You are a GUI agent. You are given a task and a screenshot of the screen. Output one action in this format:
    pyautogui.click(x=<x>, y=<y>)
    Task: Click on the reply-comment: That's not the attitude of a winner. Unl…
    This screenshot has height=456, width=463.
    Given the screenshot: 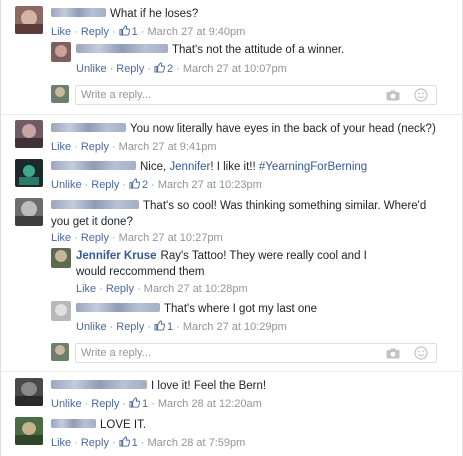 What is the action you would take?
    pyautogui.click(x=253, y=60)
    